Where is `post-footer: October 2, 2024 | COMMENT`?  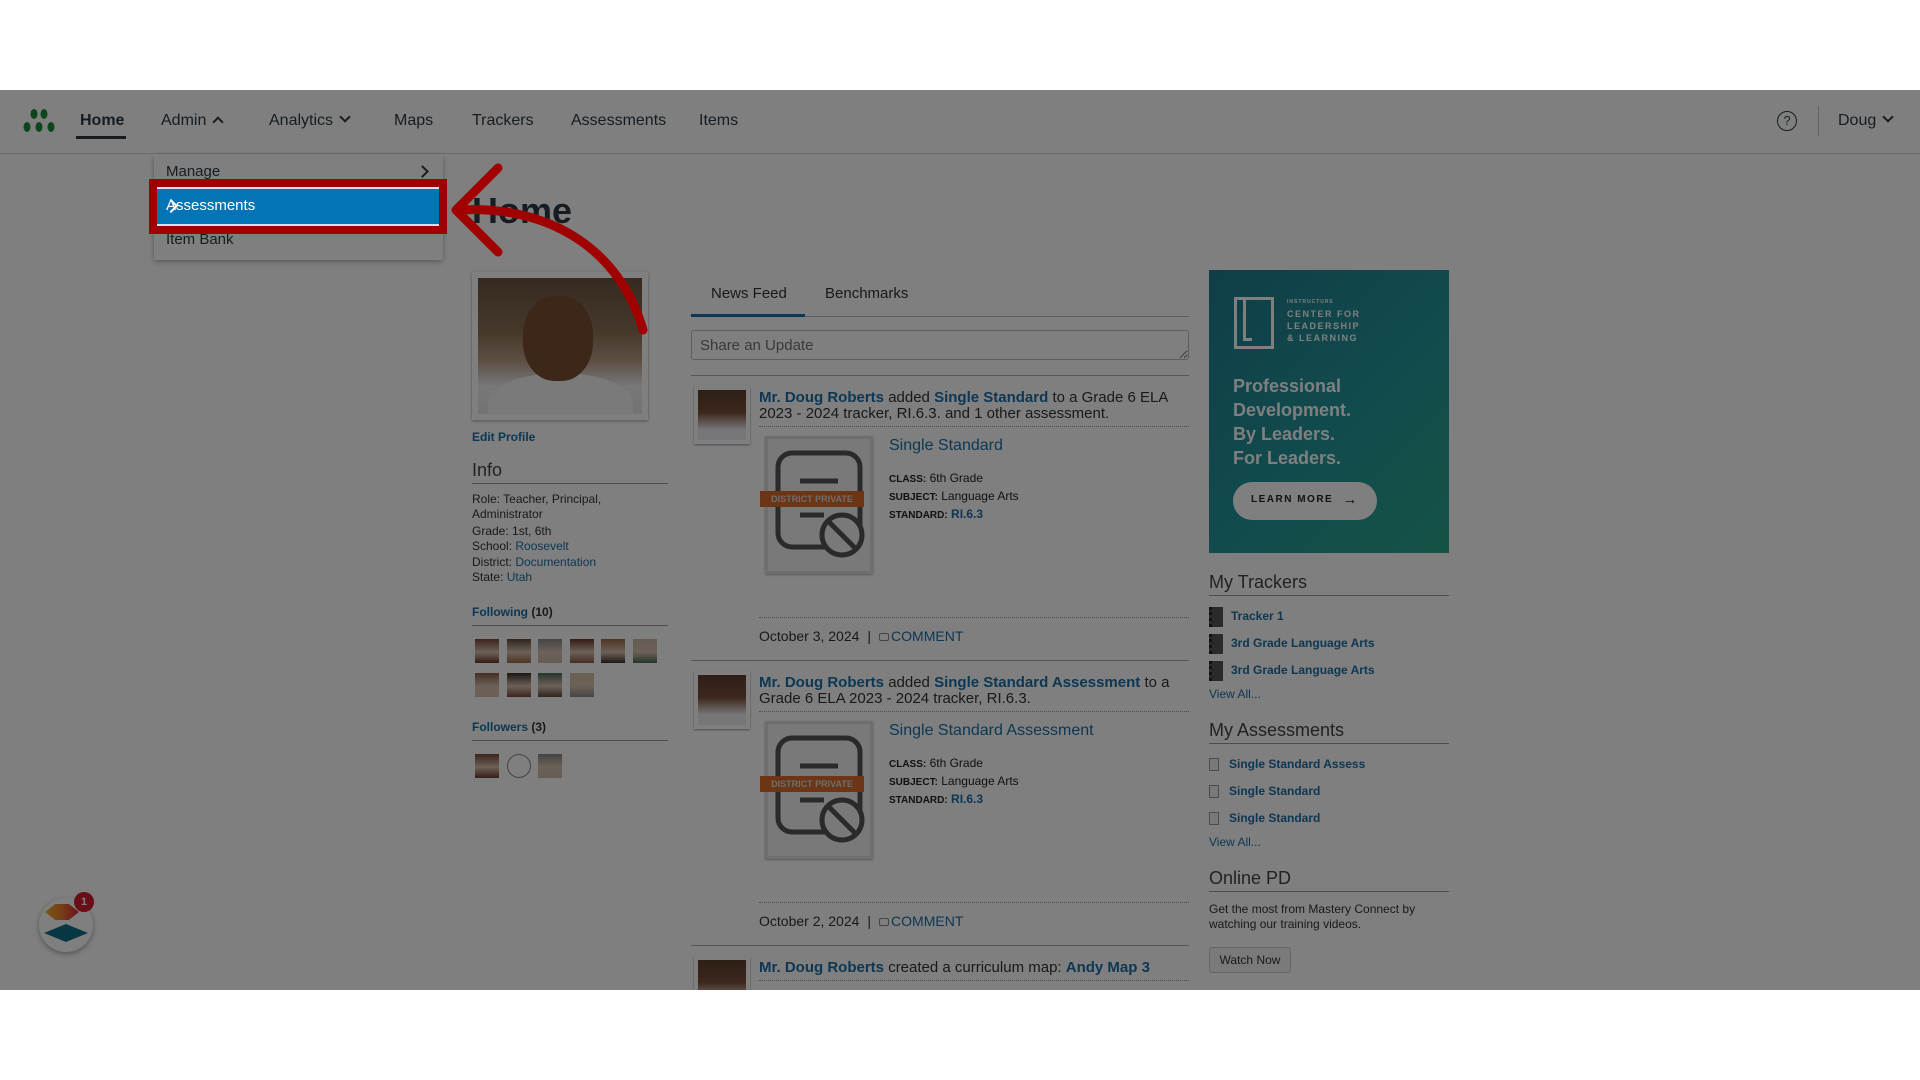 post-footer: October 2, 2024 | COMMENT is located at coordinates (974, 915).